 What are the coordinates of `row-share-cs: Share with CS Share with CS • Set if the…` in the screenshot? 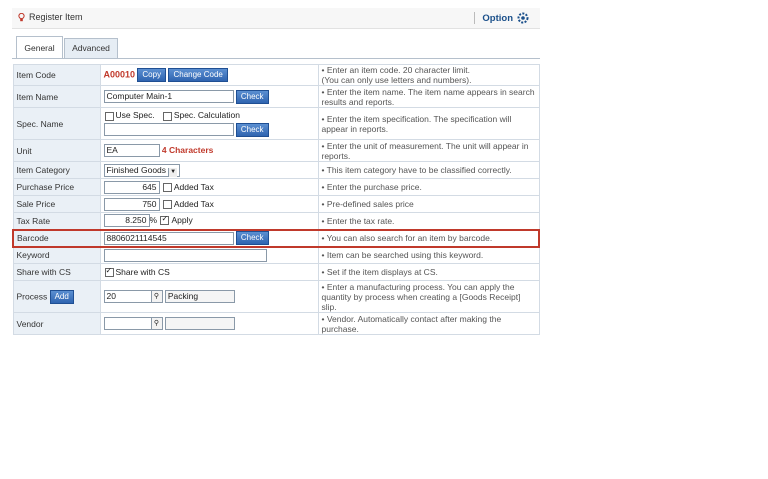 It's located at (276, 272).